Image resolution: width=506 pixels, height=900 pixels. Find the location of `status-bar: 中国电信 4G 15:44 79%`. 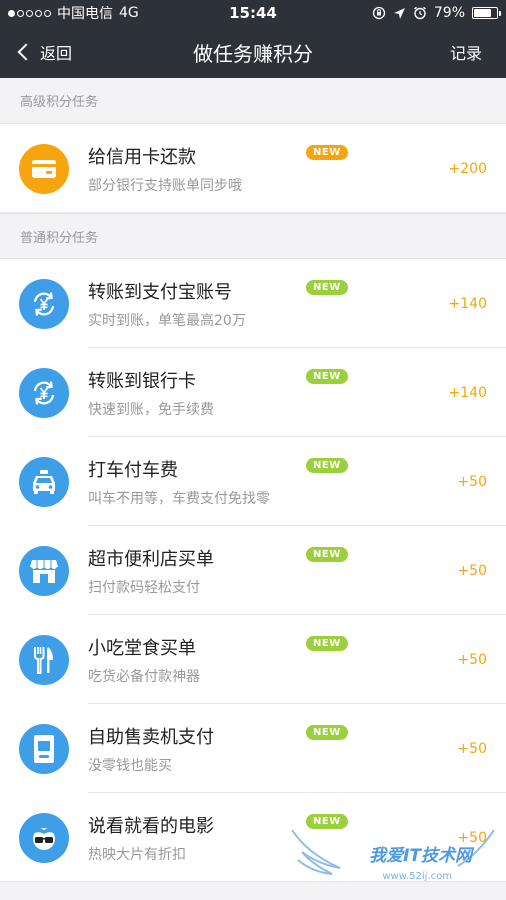

status-bar: 中国电信 4G 15:44 79% is located at coordinates (253, 13).